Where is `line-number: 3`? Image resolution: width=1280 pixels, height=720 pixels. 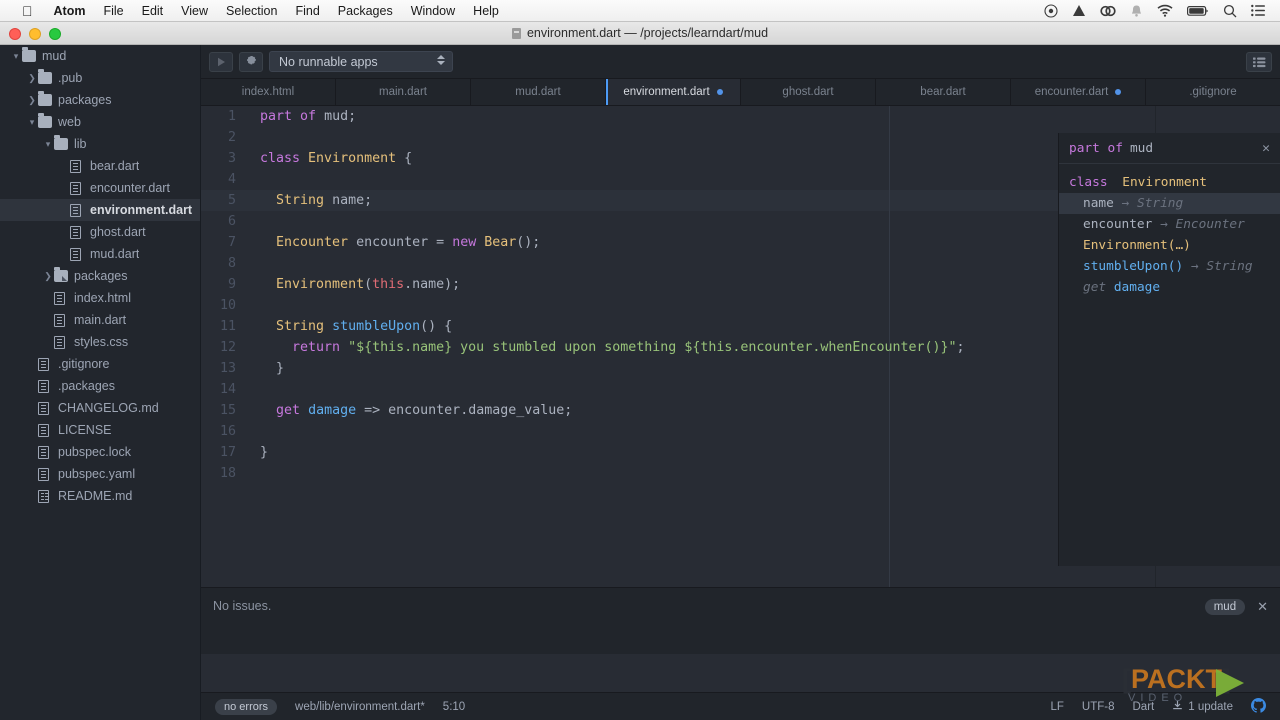
line-number: 3 is located at coordinates (231, 158).